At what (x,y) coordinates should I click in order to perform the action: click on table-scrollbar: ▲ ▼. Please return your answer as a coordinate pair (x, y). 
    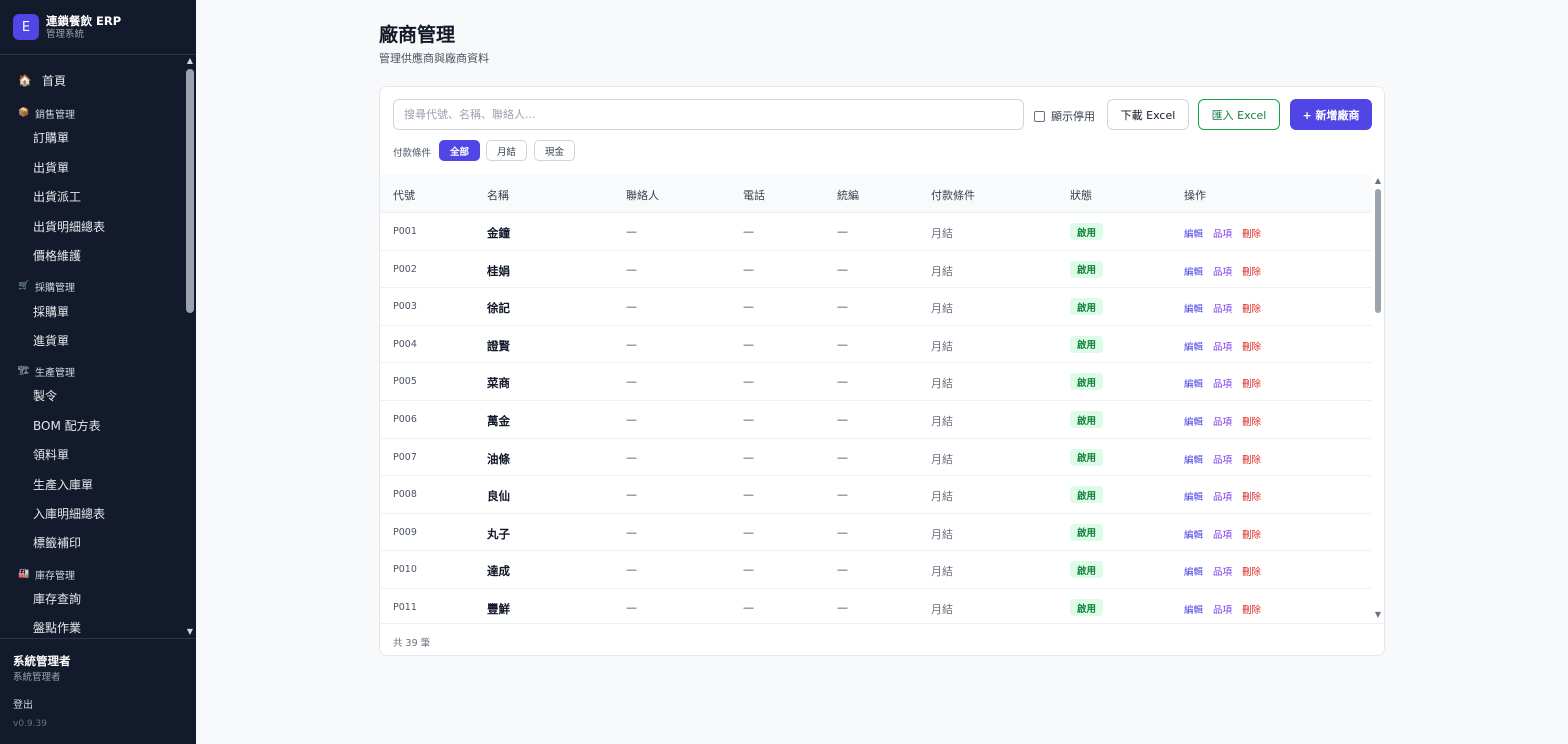
    Looking at the image, I should click on (1378, 399).